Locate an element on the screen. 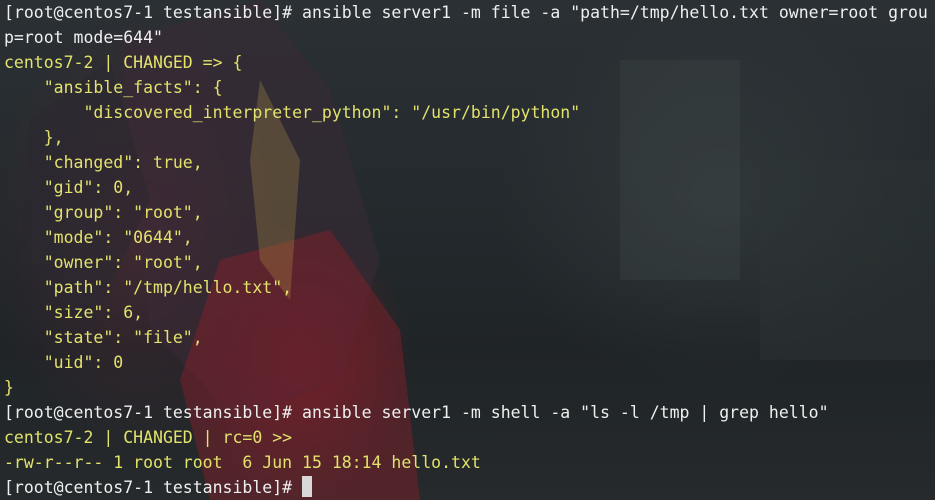  terminal-line-text: "changed": true, is located at coordinates (103, 162).